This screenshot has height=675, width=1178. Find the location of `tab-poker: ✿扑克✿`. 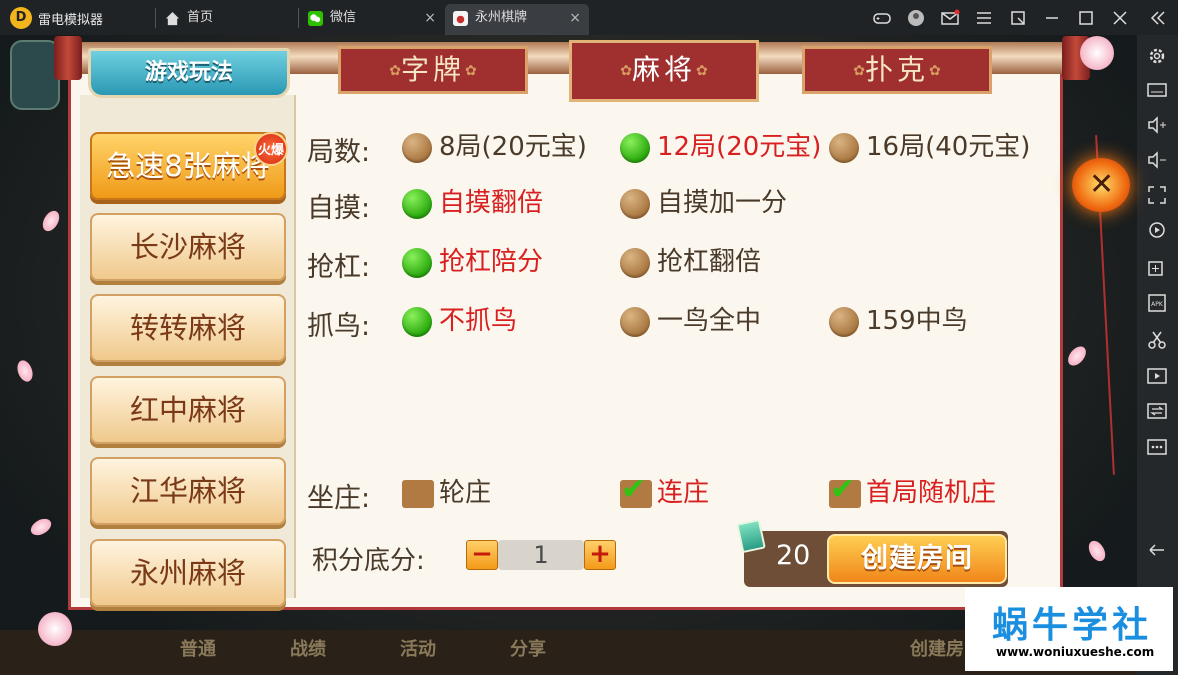

tab-poker: ✿扑克✿ is located at coordinates (897, 70).